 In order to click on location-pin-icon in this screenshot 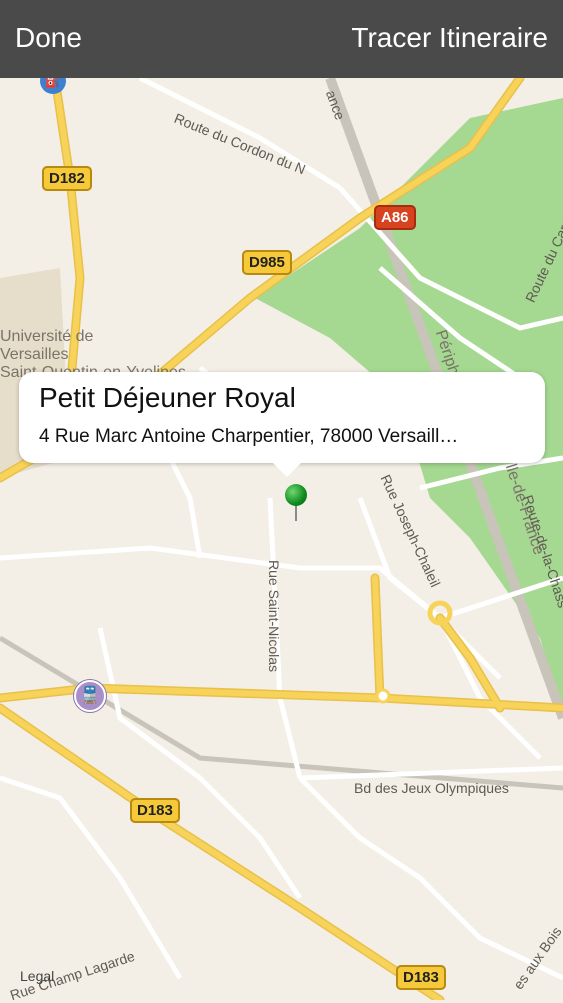, I will do `click(296, 495)`.